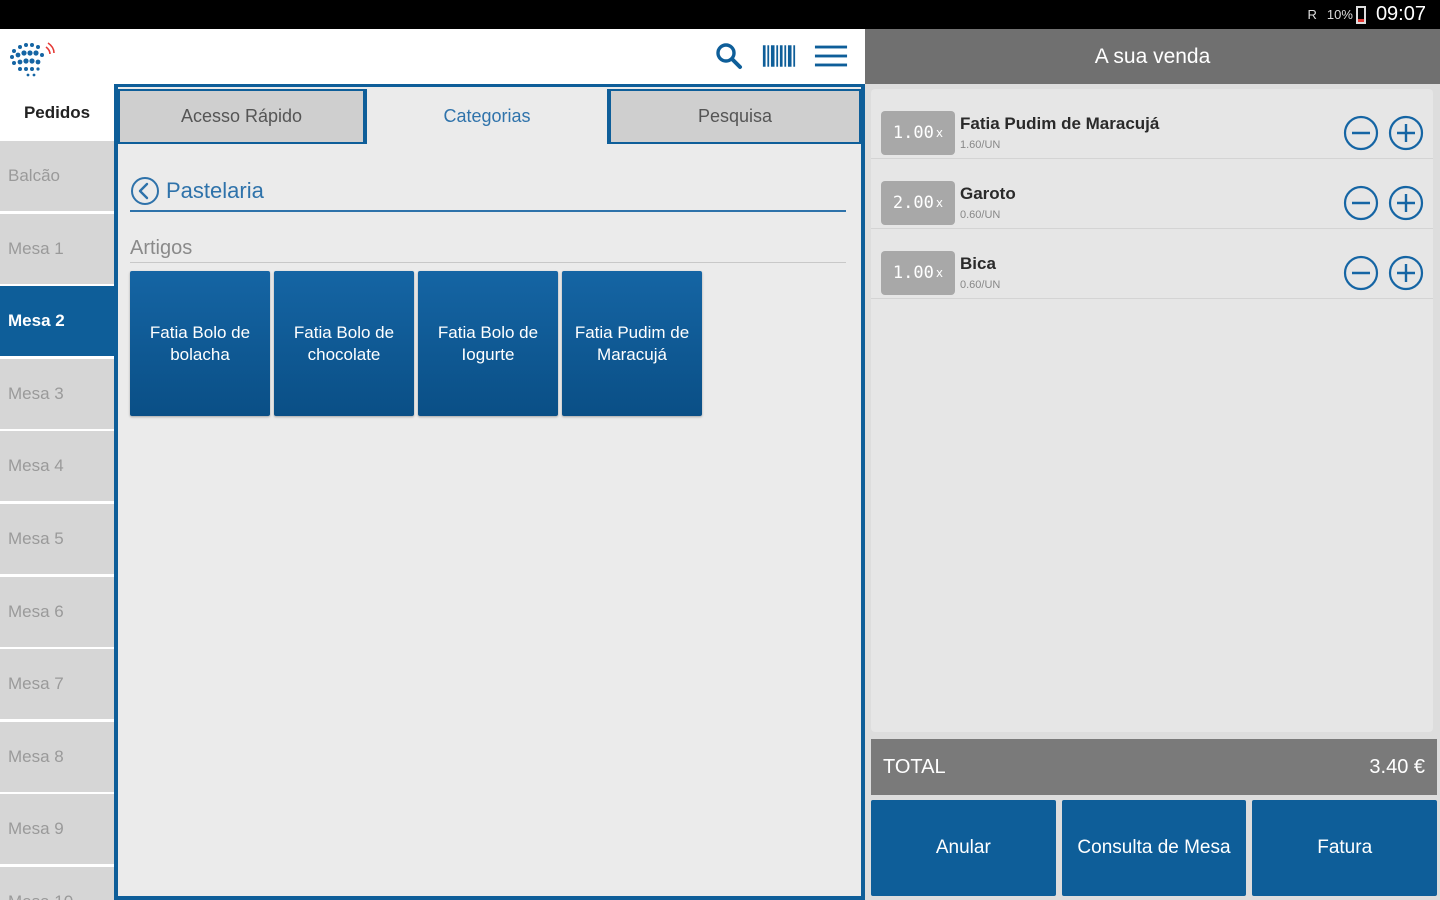 The height and width of the screenshot is (900, 1440). Describe the element at coordinates (720, 14) in the screenshot. I see `status-bar: R 10% 09:07` at that location.